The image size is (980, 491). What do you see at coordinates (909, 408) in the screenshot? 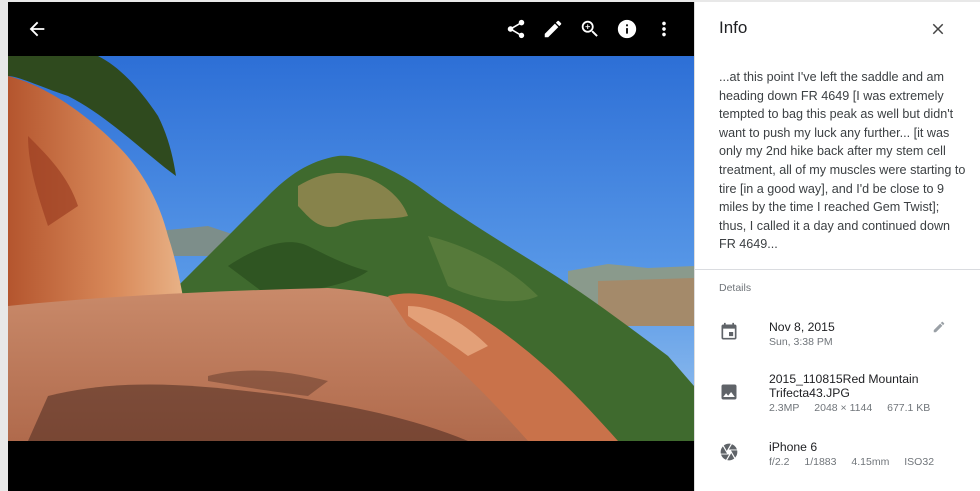
I see `file-size: 677.1 KB` at bounding box center [909, 408].